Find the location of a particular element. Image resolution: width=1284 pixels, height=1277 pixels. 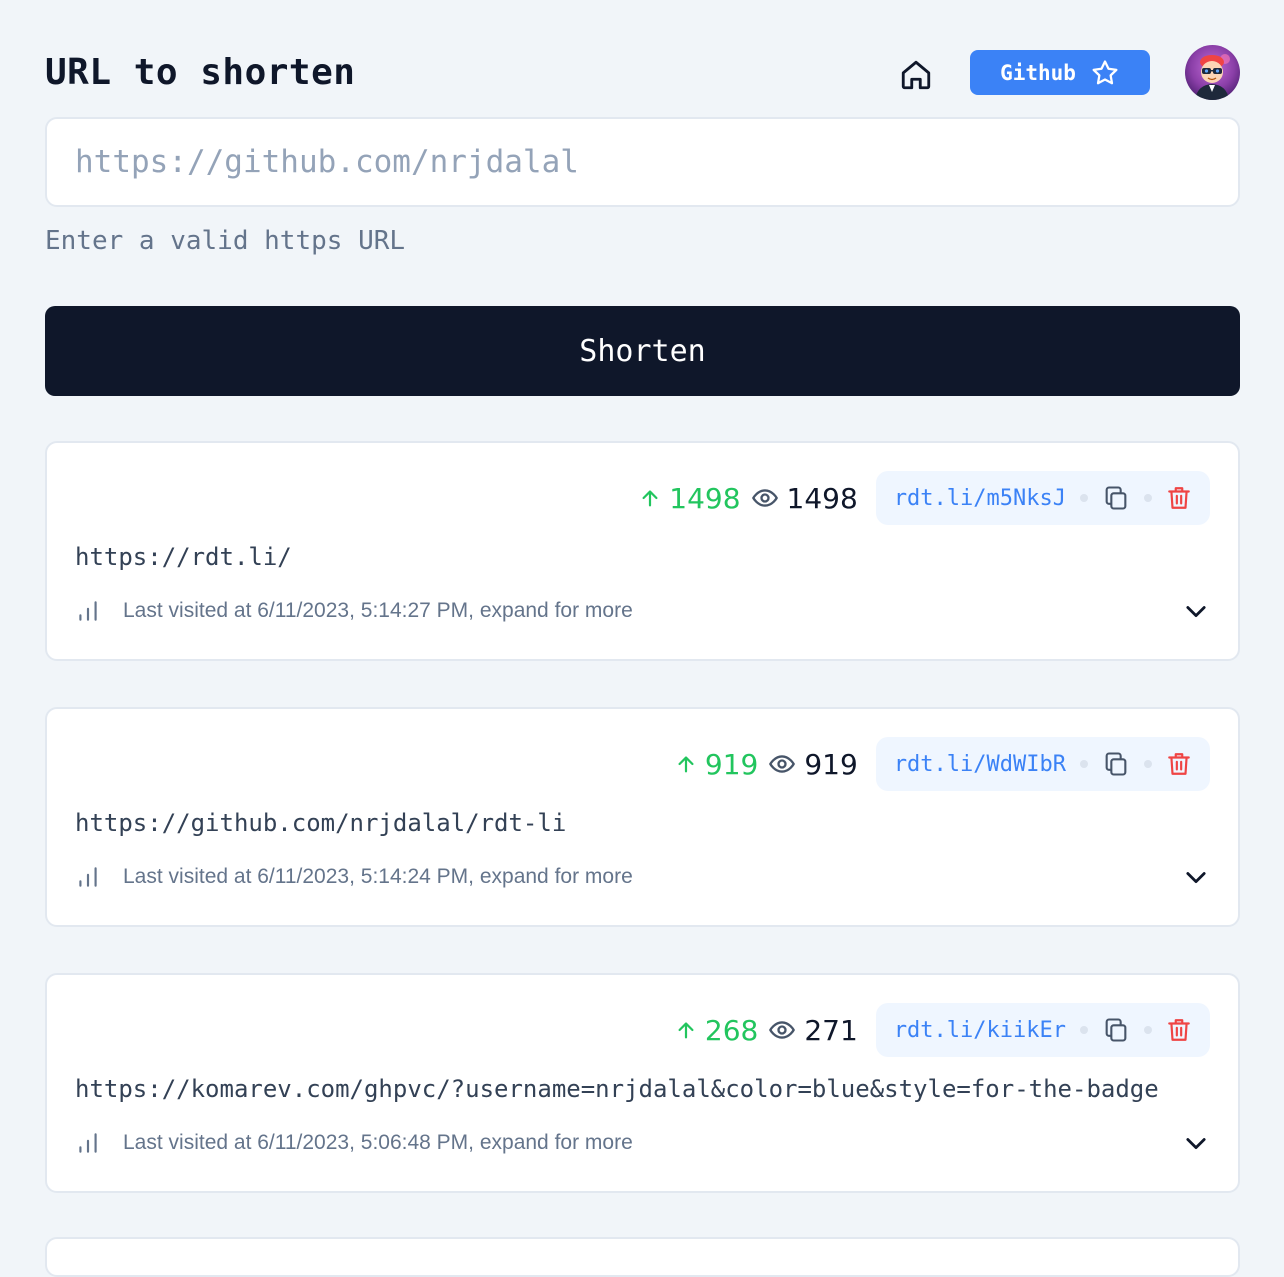

views-stat: 1498 is located at coordinates (804, 498).